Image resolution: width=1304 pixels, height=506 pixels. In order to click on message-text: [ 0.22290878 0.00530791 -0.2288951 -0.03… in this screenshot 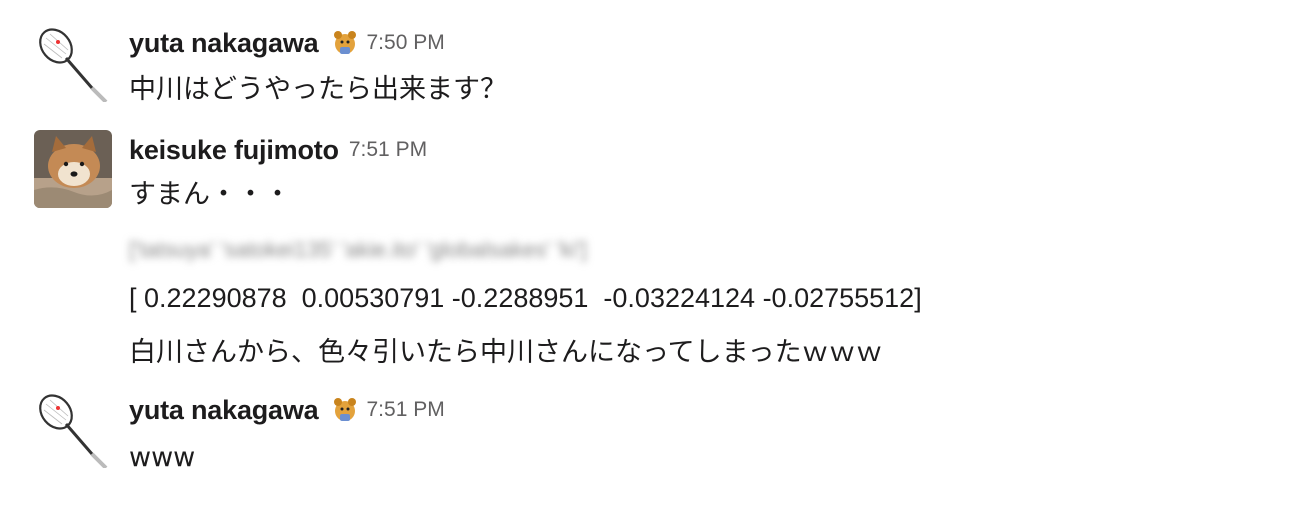, I will do `click(525, 298)`.